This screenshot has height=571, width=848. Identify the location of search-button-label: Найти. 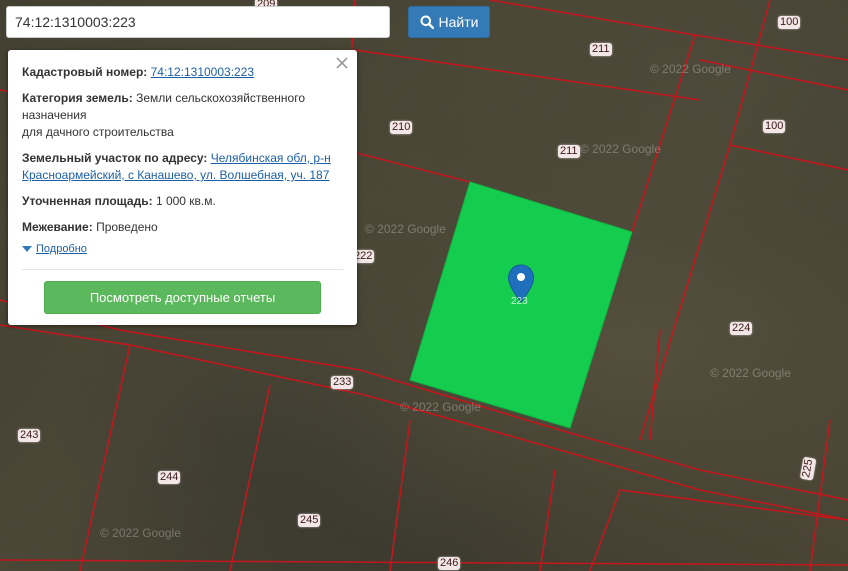
(458, 22).